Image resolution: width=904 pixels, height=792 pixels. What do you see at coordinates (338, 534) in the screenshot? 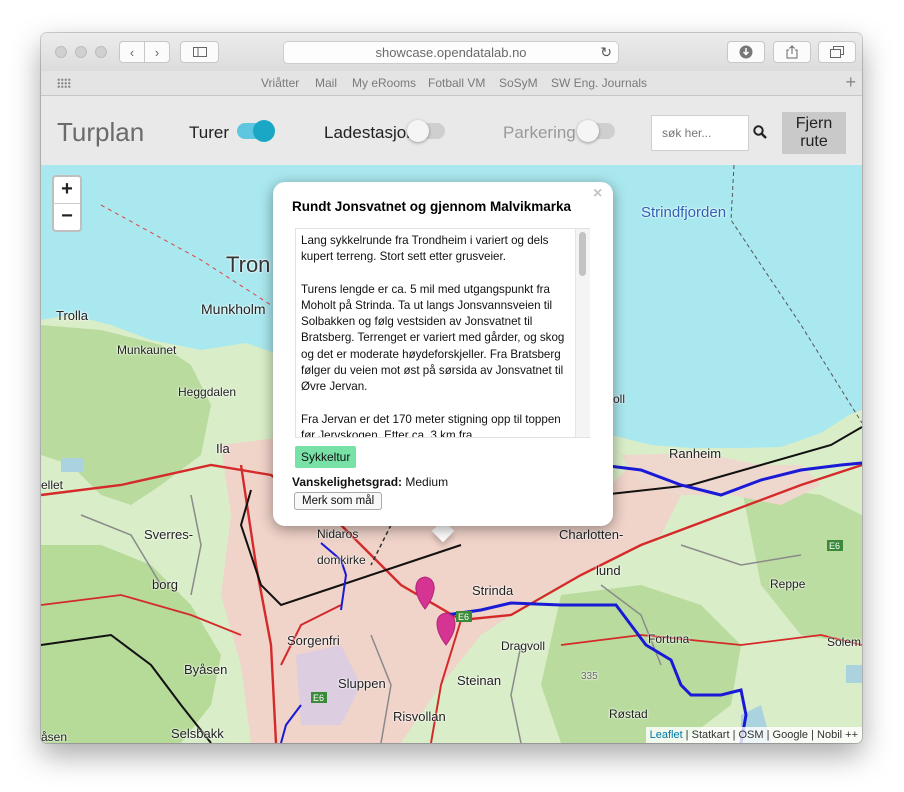
I see `place-label: Nidaros` at bounding box center [338, 534].